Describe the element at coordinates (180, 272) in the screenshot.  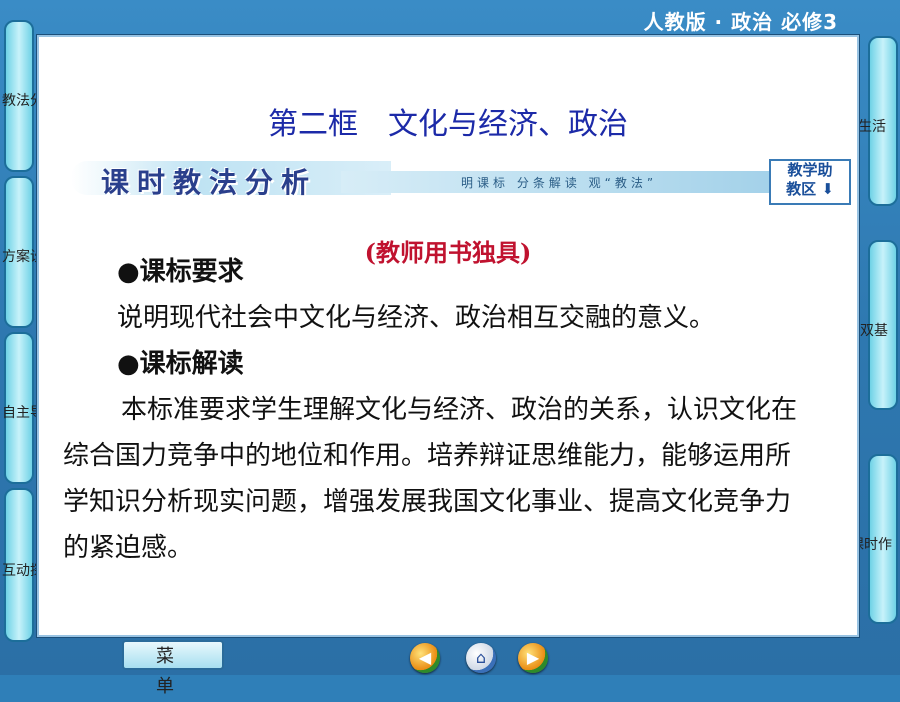
I see `section1-heading: ●课标要求` at that location.